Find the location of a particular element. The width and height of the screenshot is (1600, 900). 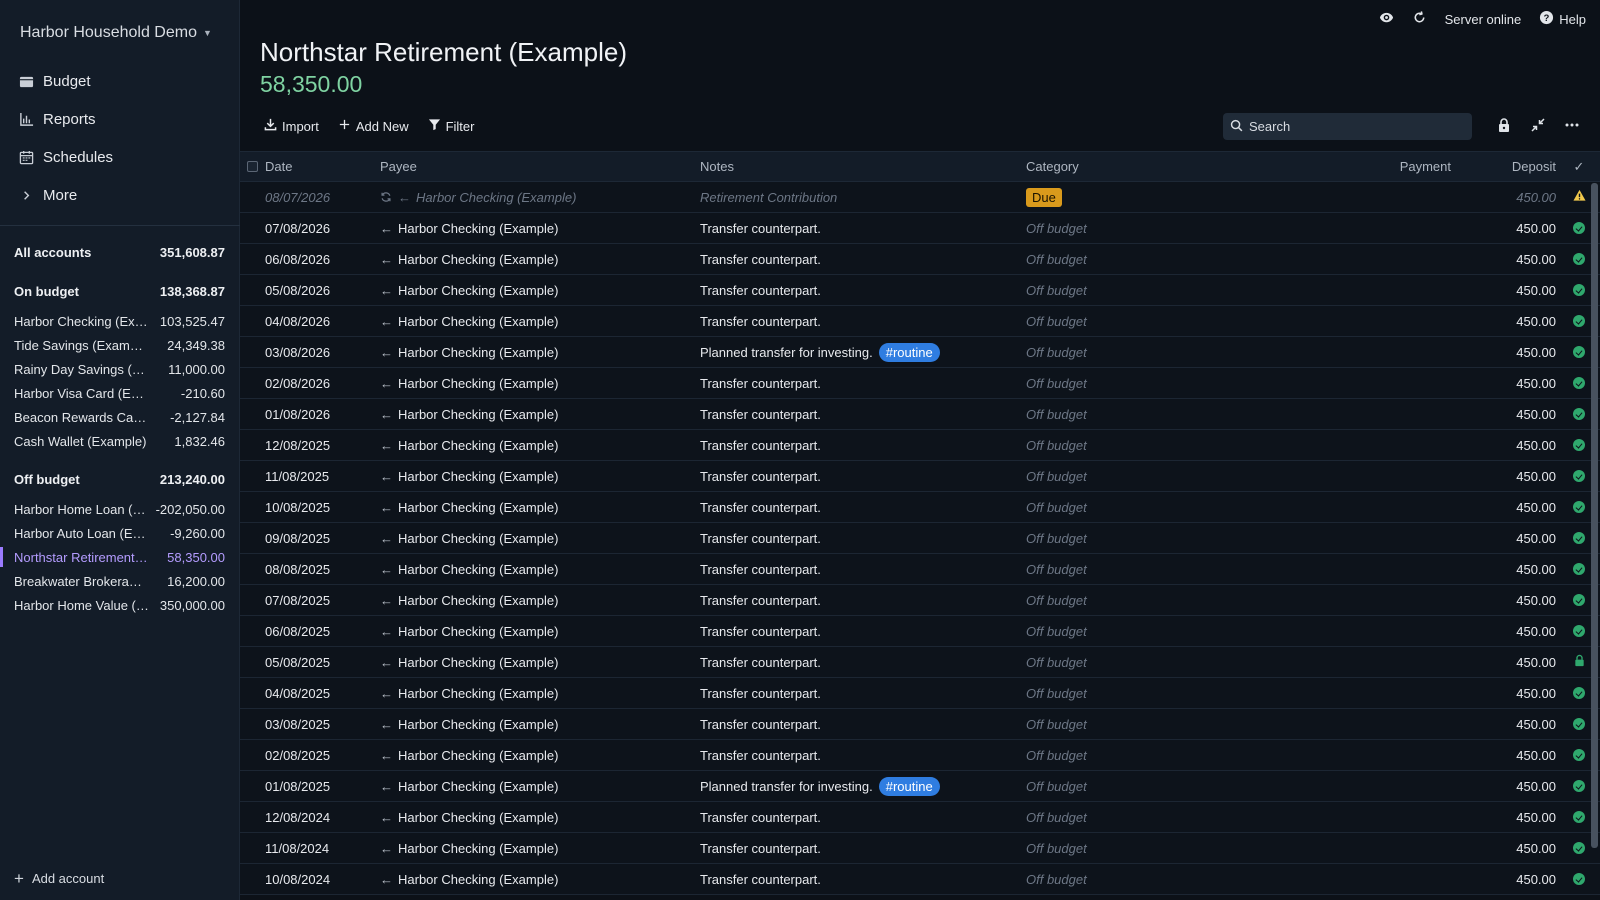

date-cell: 03/08/2026 is located at coordinates (319, 352).